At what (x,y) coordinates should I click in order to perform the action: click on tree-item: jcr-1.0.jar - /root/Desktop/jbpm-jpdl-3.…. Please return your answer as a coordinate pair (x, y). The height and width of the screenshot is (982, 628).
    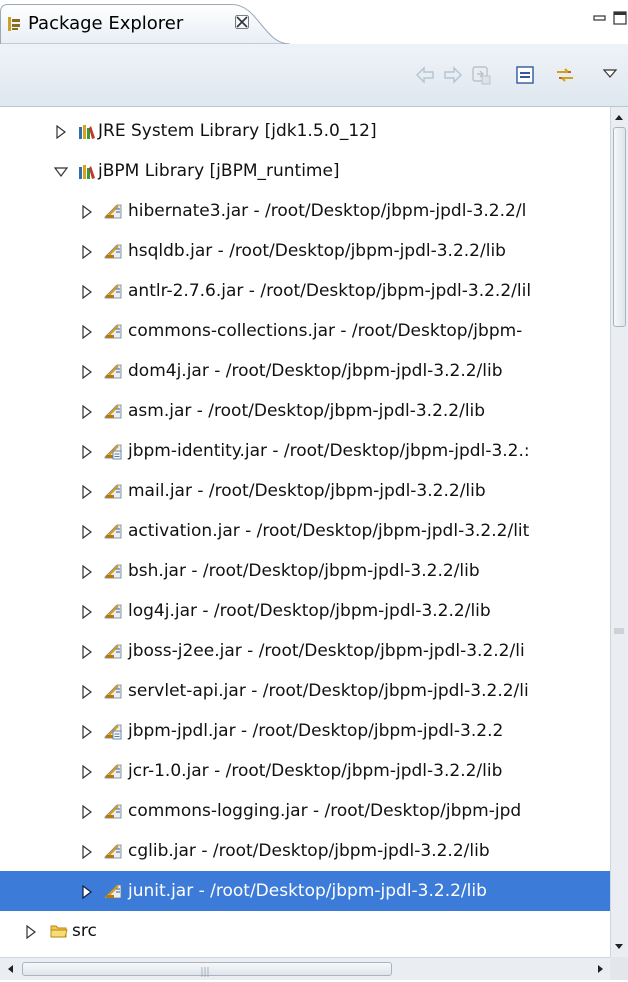
    Looking at the image, I should click on (305, 771).